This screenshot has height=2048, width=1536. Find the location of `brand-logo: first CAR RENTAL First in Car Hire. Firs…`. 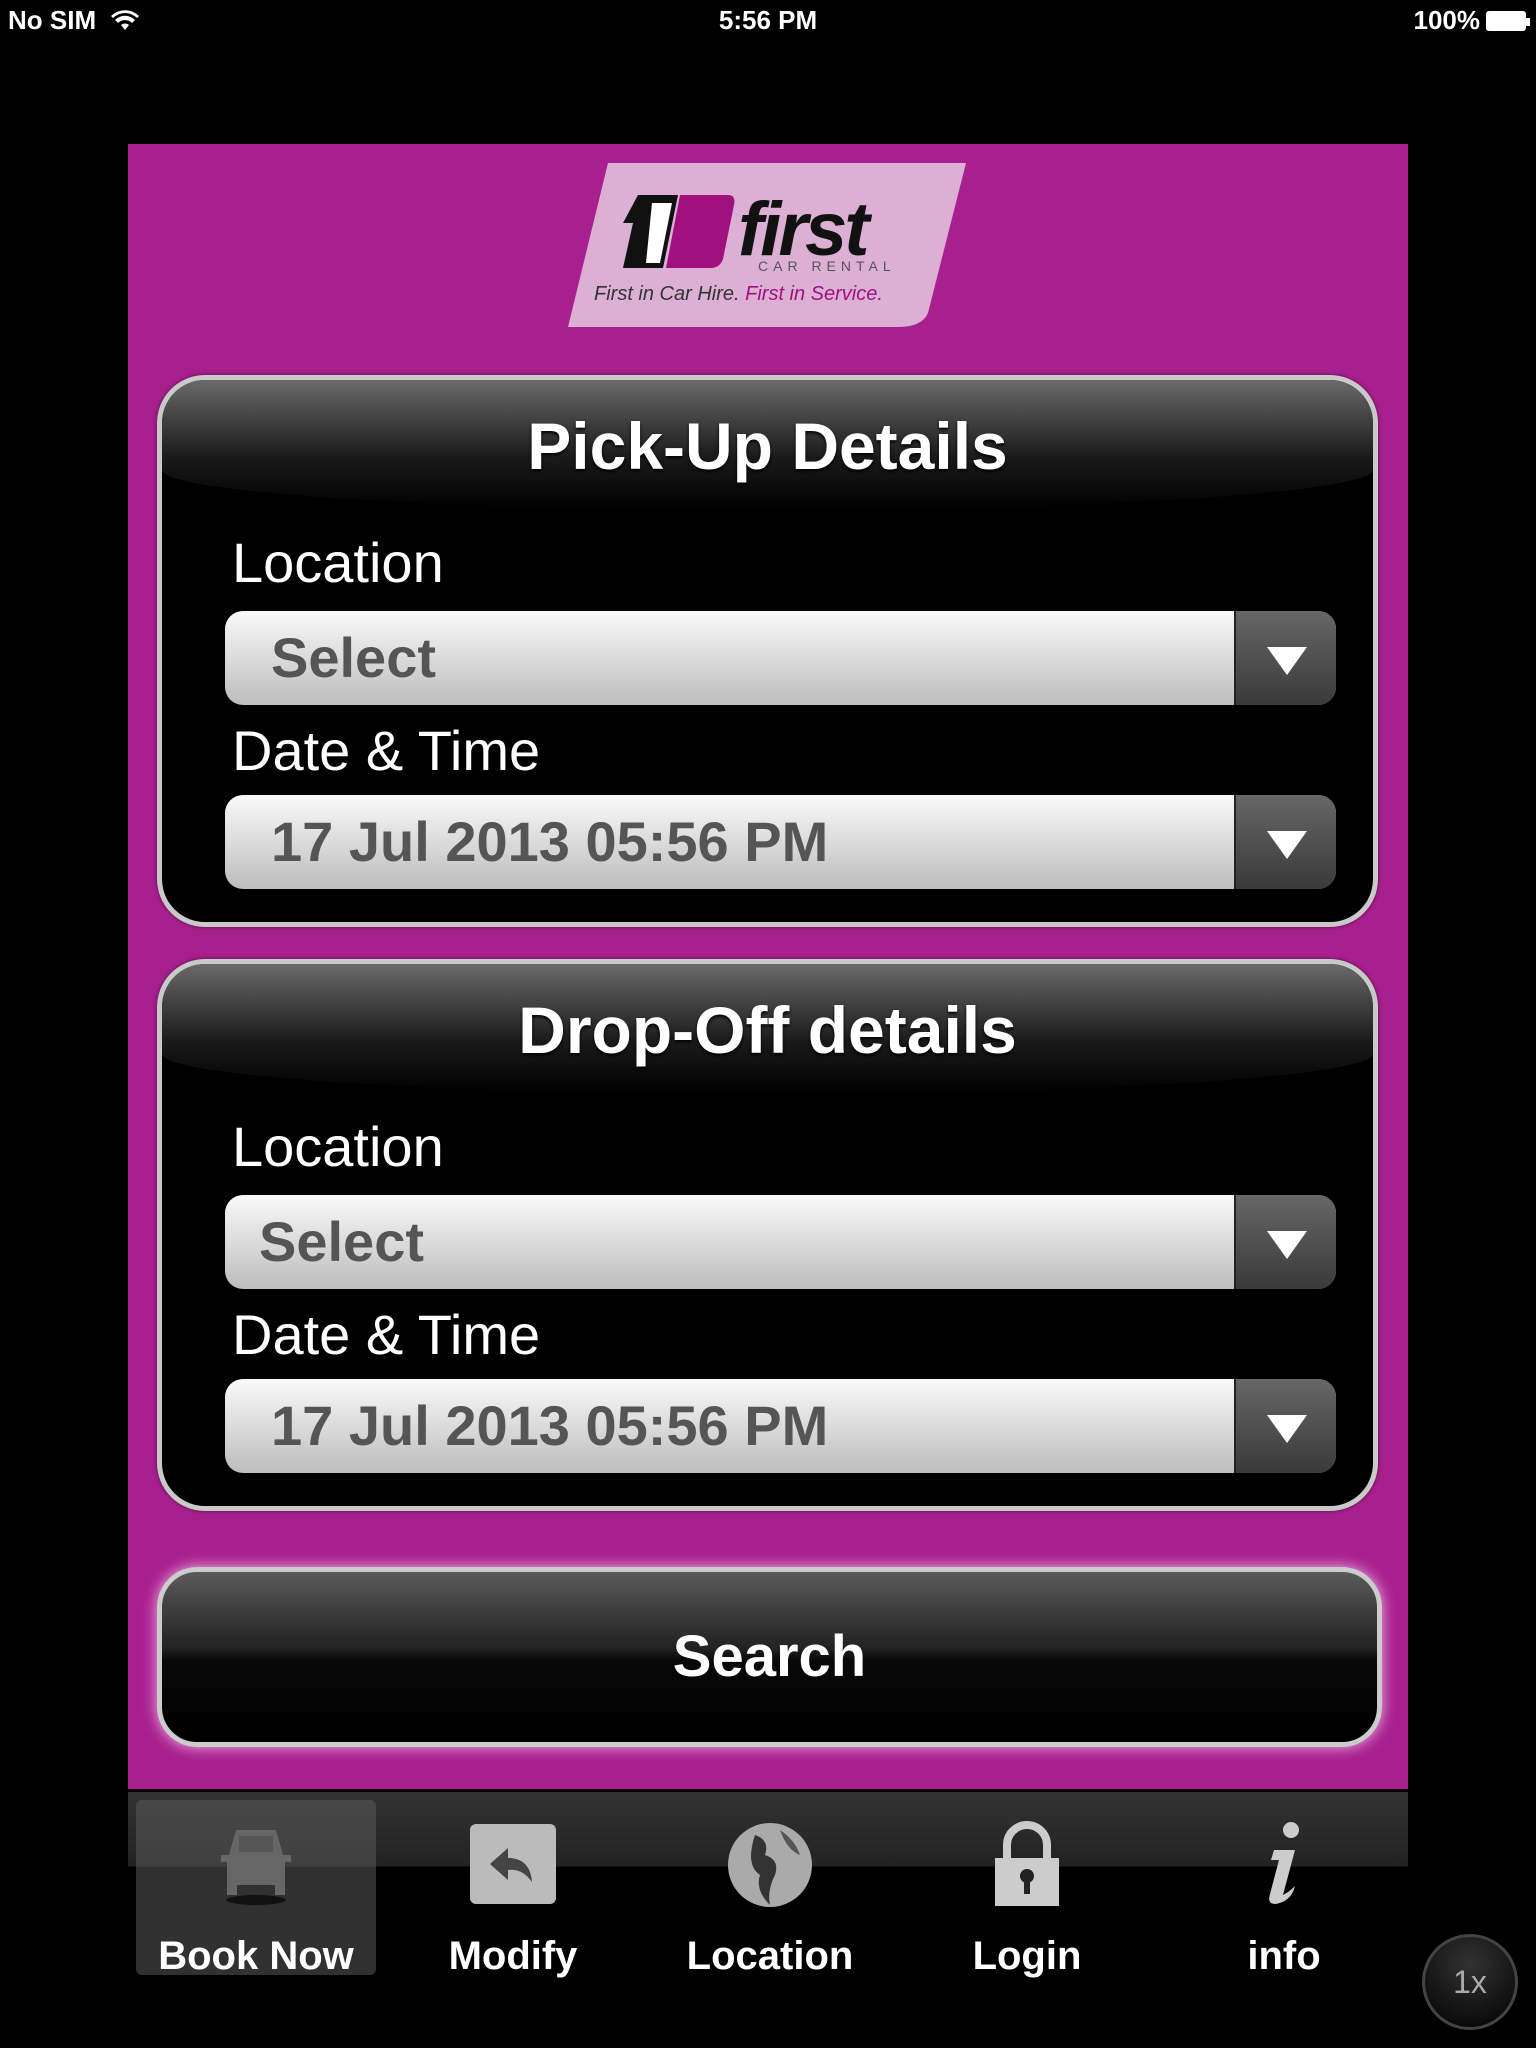

brand-logo: first CAR RENTAL First in Car Hire. Firs… is located at coordinates (767, 245).